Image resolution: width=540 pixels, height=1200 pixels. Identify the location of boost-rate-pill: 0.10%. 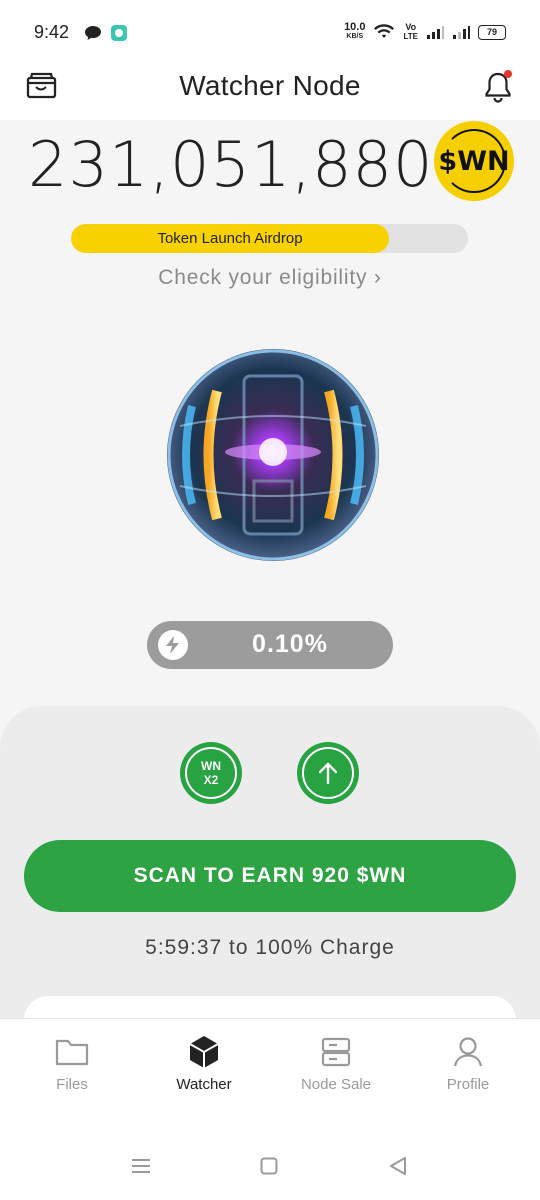
(270, 645).